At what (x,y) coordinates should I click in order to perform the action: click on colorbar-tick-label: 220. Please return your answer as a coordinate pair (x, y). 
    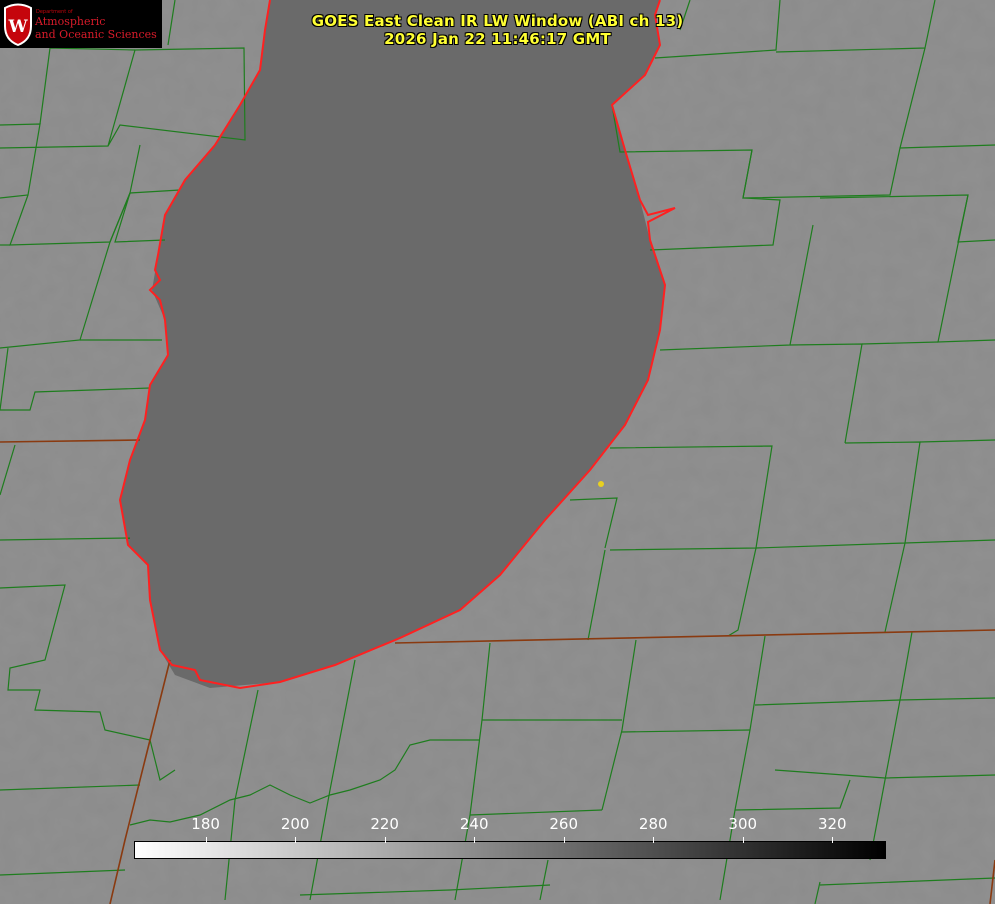
    Looking at the image, I should click on (384, 824).